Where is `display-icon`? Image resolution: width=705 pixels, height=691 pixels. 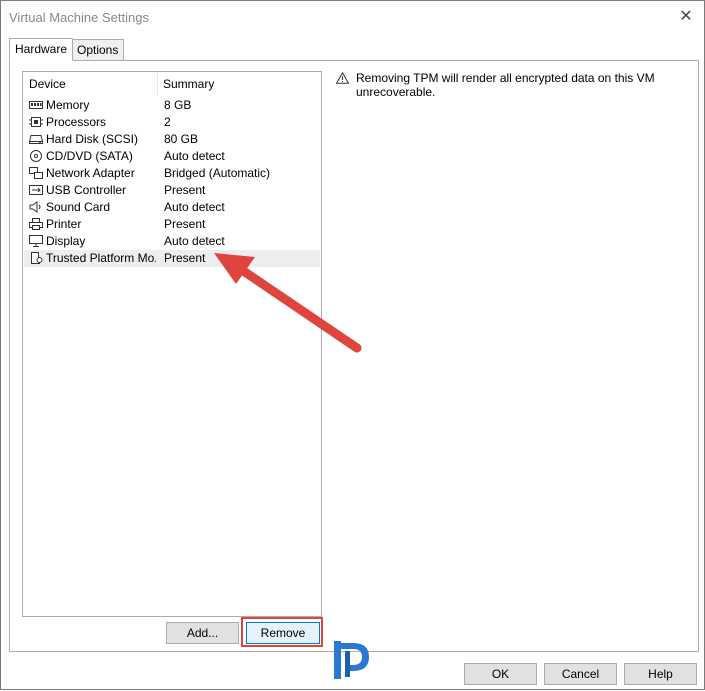 display-icon is located at coordinates (36, 241).